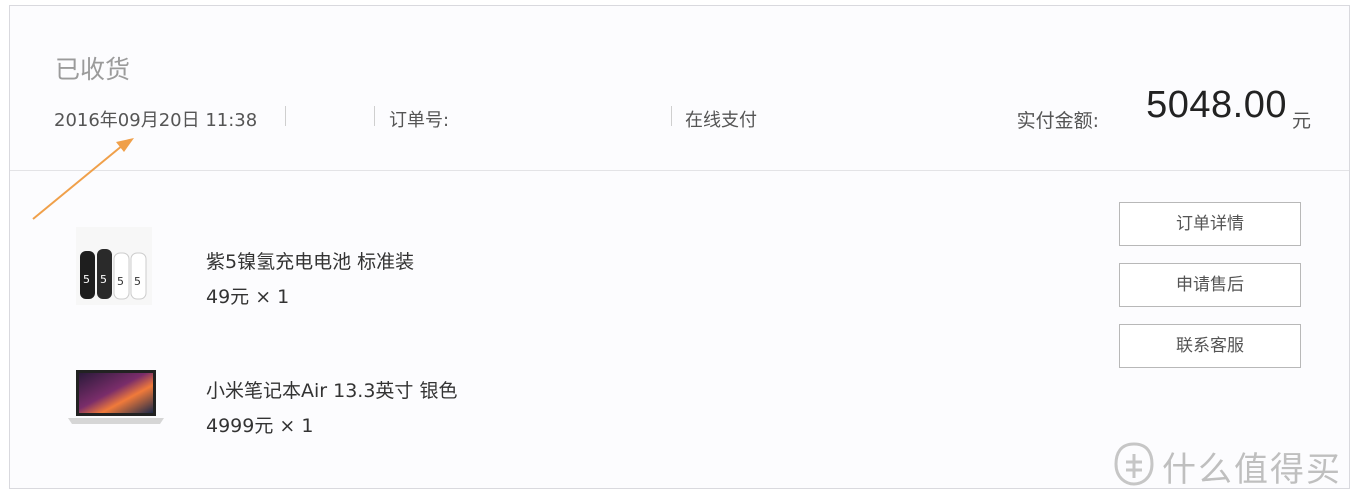 The image size is (1360, 496). What do you see at coordinates (83, 179) in the screenshot?
I see `annotation-arrow-icon` at bounding box center [83, 179].